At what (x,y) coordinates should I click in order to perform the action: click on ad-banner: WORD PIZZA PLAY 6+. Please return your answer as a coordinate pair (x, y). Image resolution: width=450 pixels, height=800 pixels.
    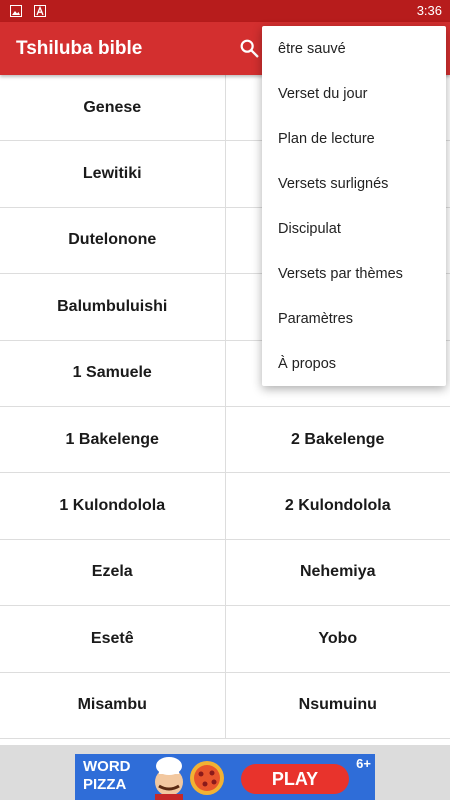
    Looking at the image, I should click on (225, 772).